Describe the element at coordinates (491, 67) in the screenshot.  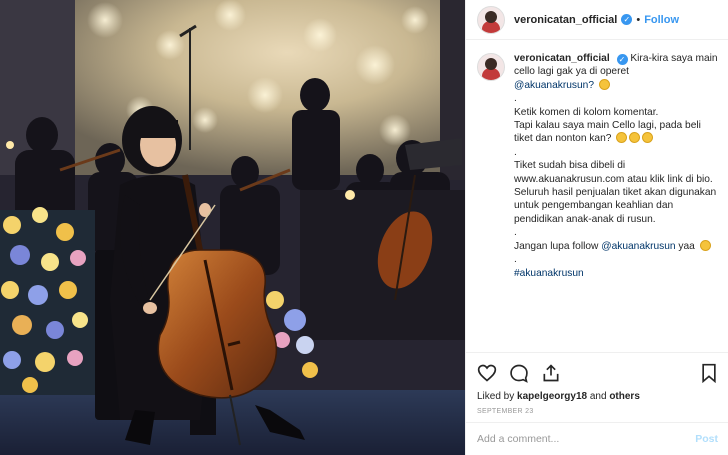
I see `caption-author-avatar` at that location.